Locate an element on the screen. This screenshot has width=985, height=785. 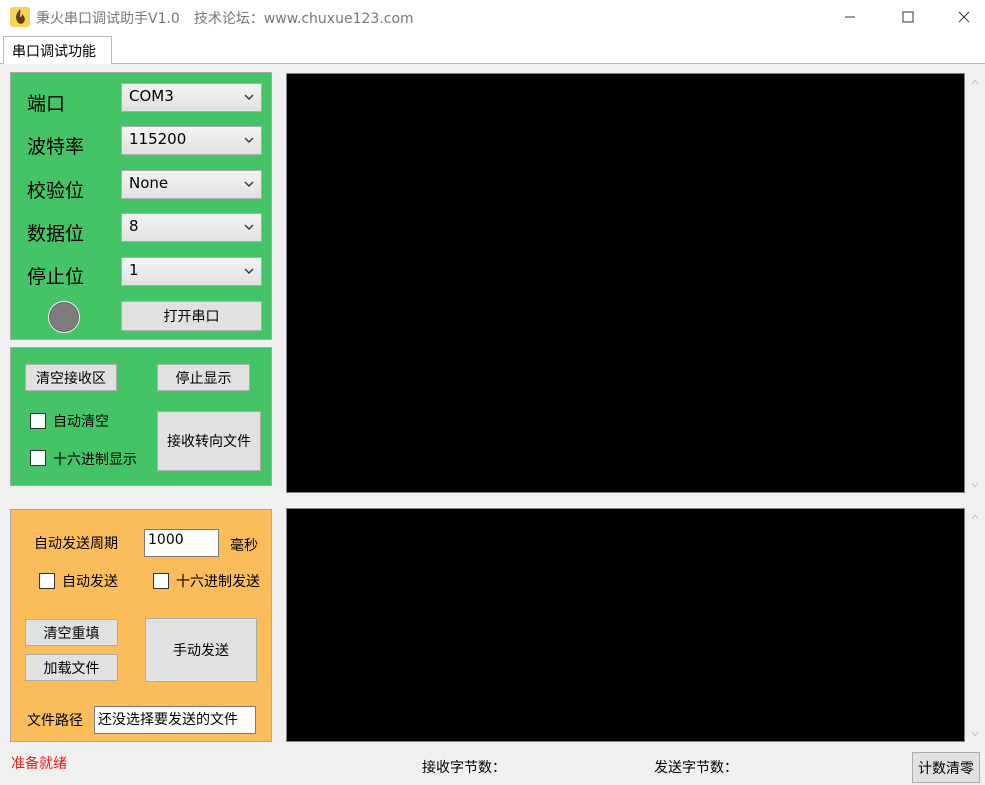
parity-label: 校验位 is located at coordinates (56, 191).